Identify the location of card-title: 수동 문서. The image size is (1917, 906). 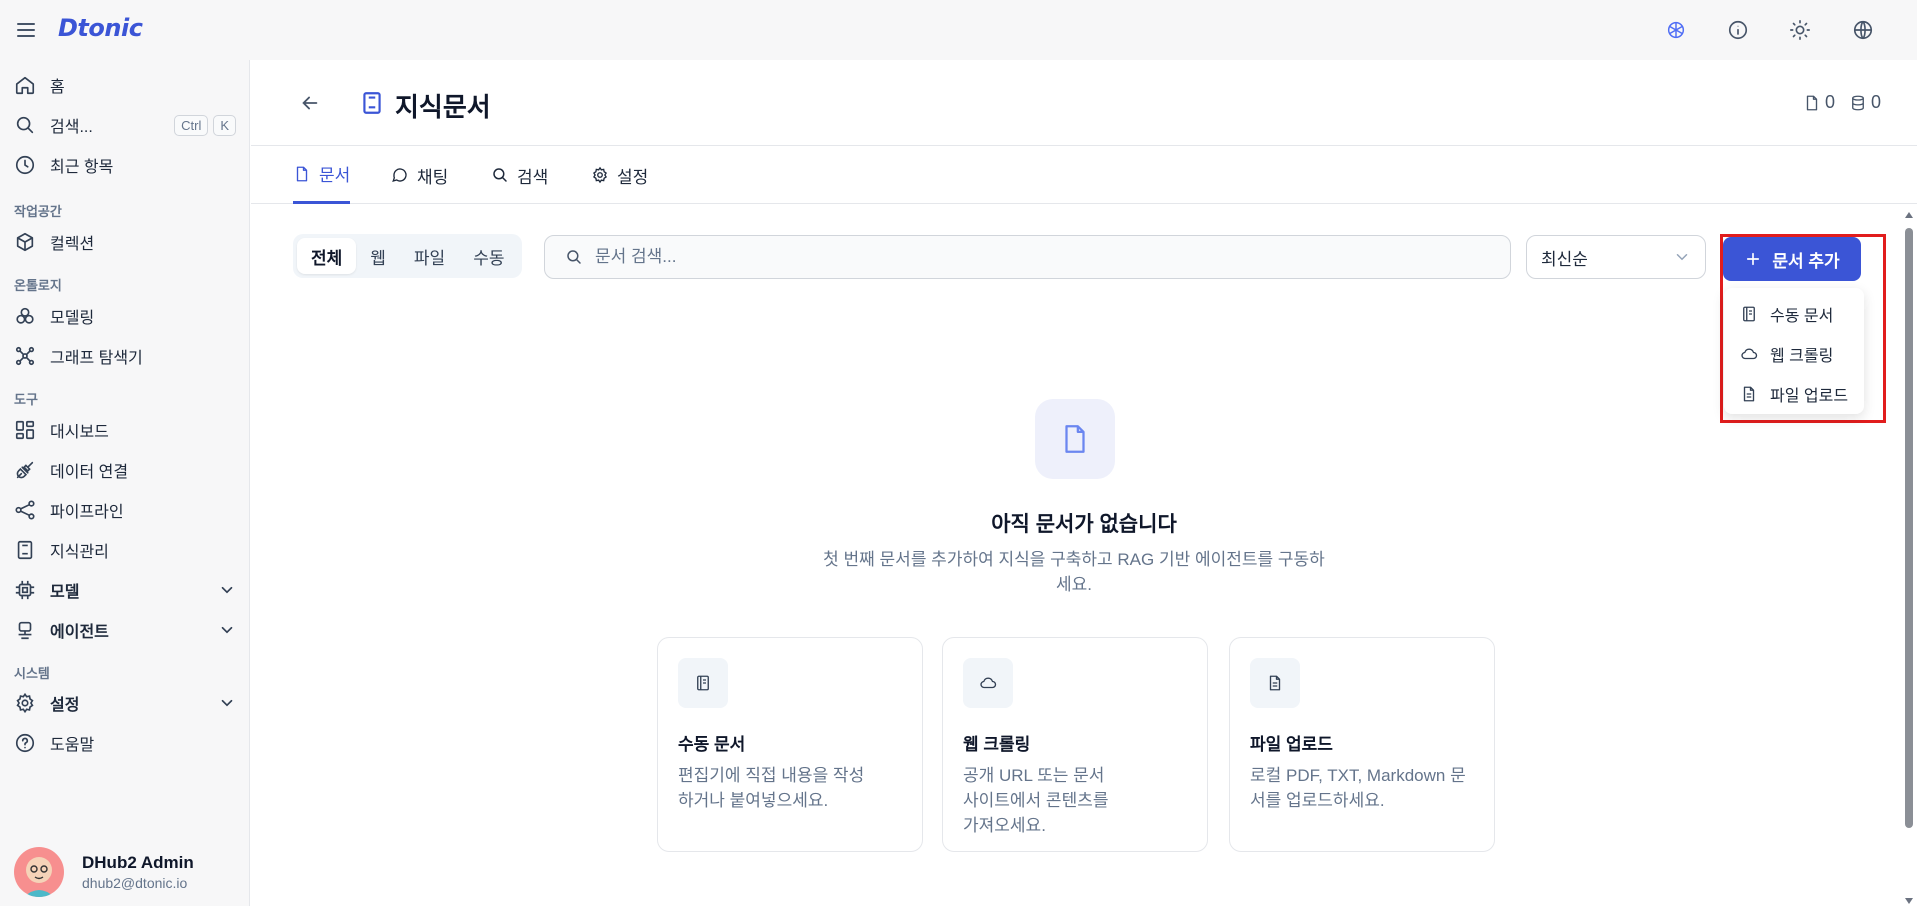
(712, 744).